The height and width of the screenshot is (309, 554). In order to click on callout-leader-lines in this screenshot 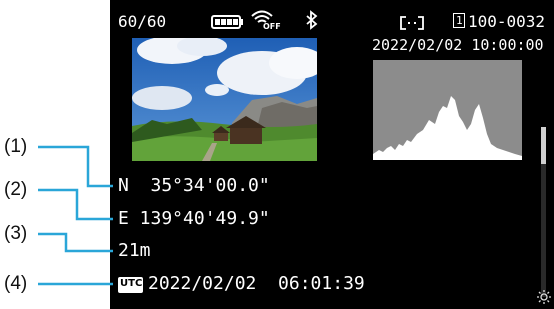, I will do `click(75, 215)`.